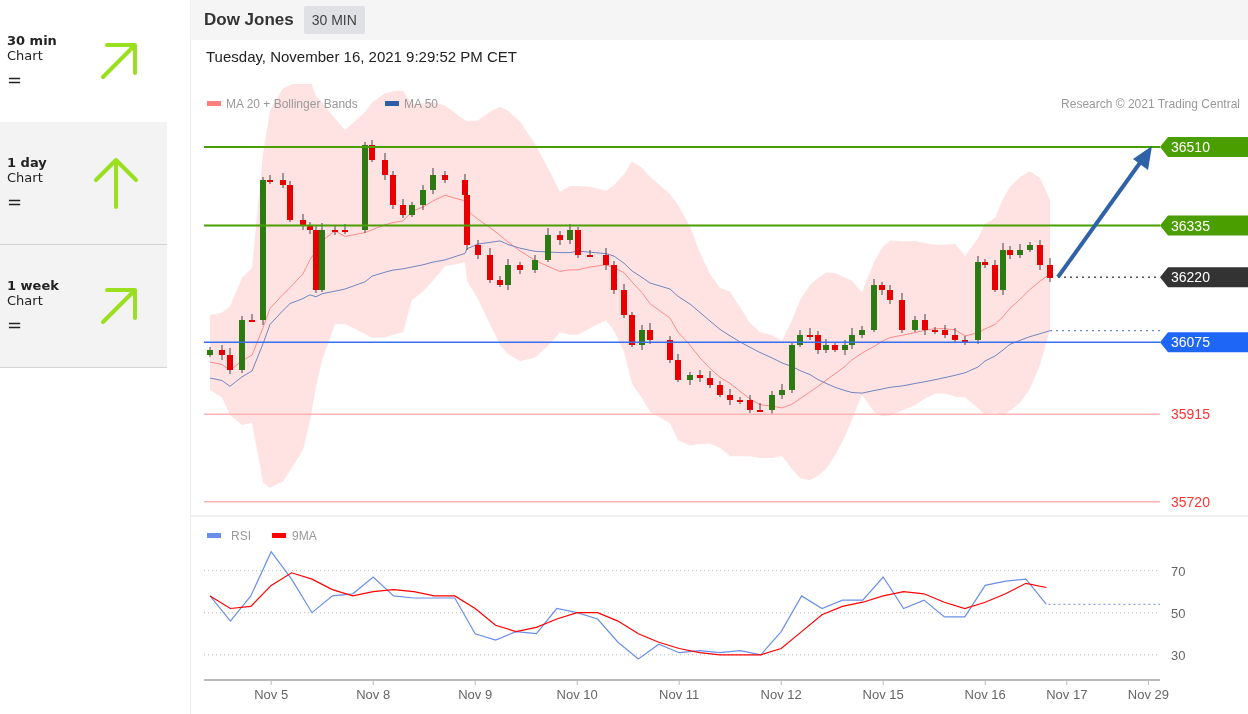  What do you see at coordinates (83, 306) in the screenshot?
I see `timeframe-card: 1 week Chart =` at bounding box center [83, 306].